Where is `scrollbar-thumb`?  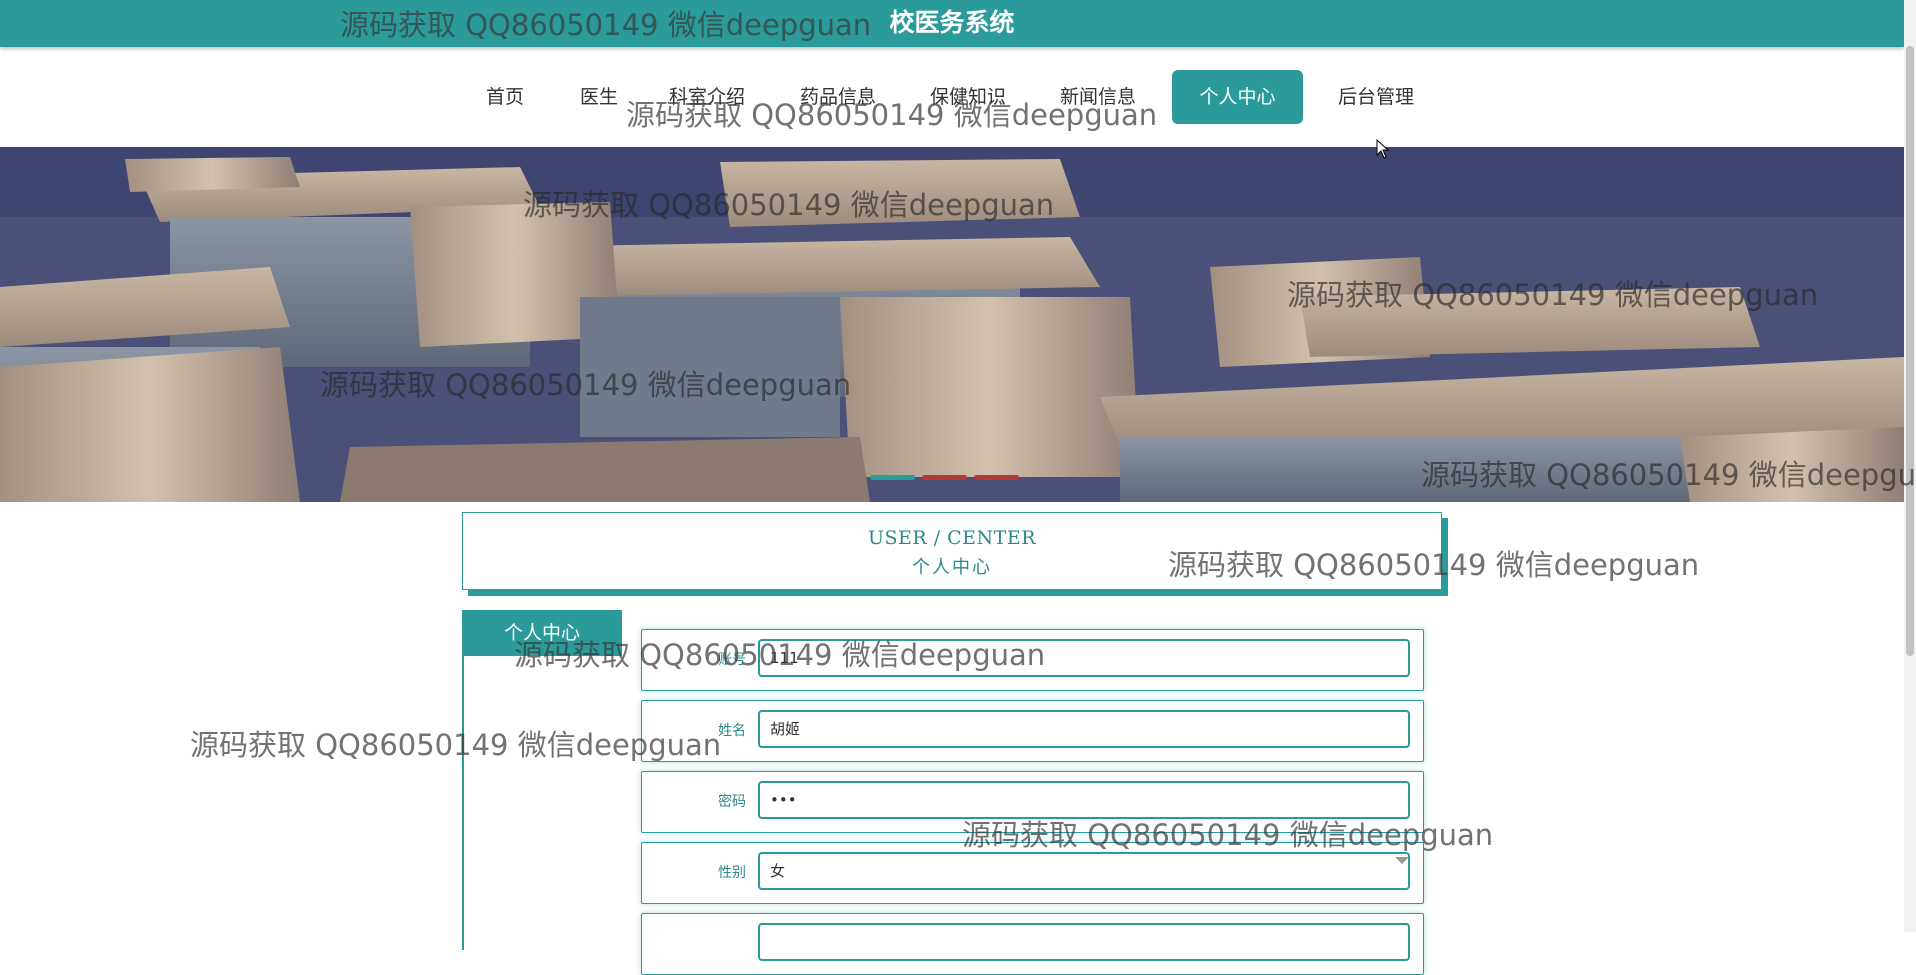 scrollbar-thumb is located at coordinates (1910, 351).